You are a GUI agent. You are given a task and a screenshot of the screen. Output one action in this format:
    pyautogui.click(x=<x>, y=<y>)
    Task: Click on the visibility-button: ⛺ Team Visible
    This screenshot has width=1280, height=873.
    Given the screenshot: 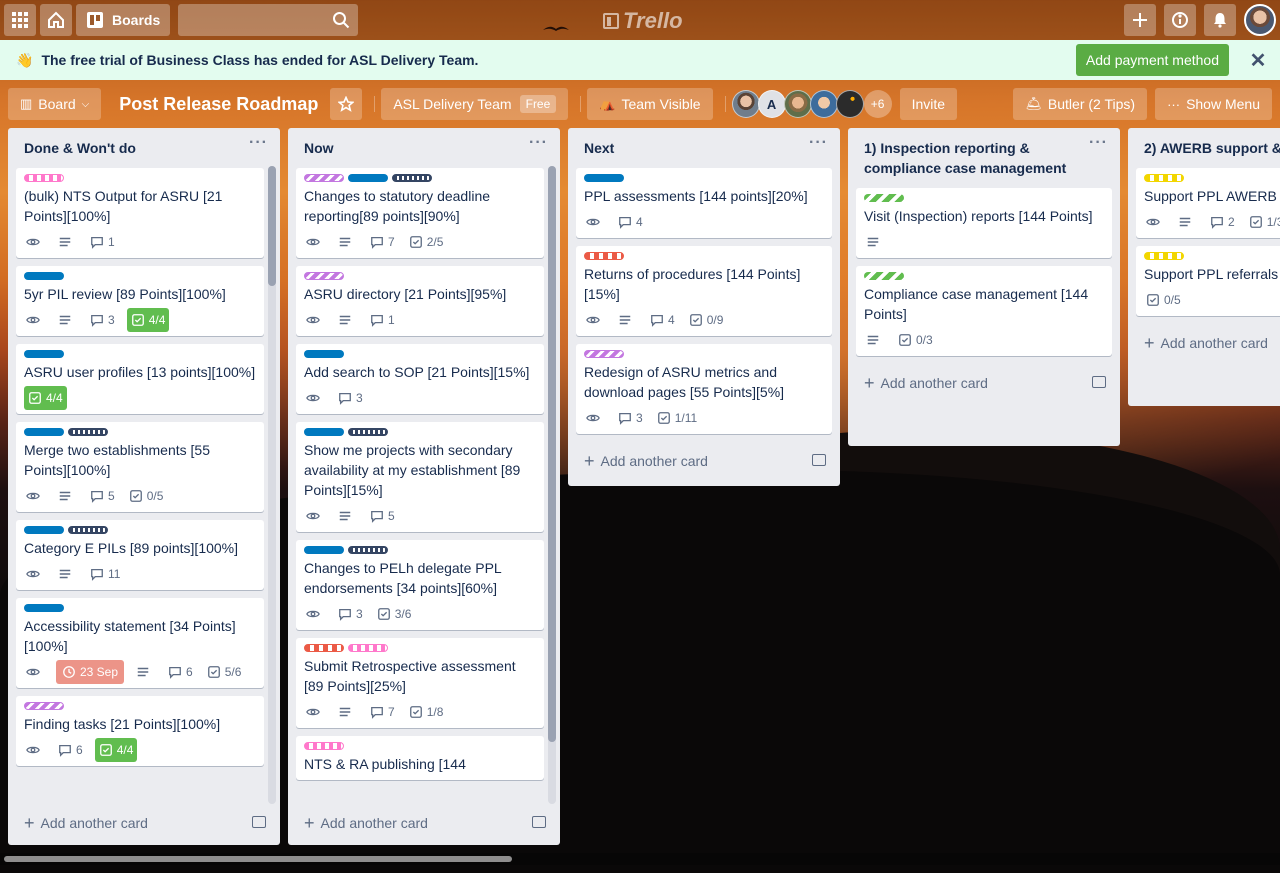 What is the action you would take?
    pyautogui.click(x=650, y=104)
    